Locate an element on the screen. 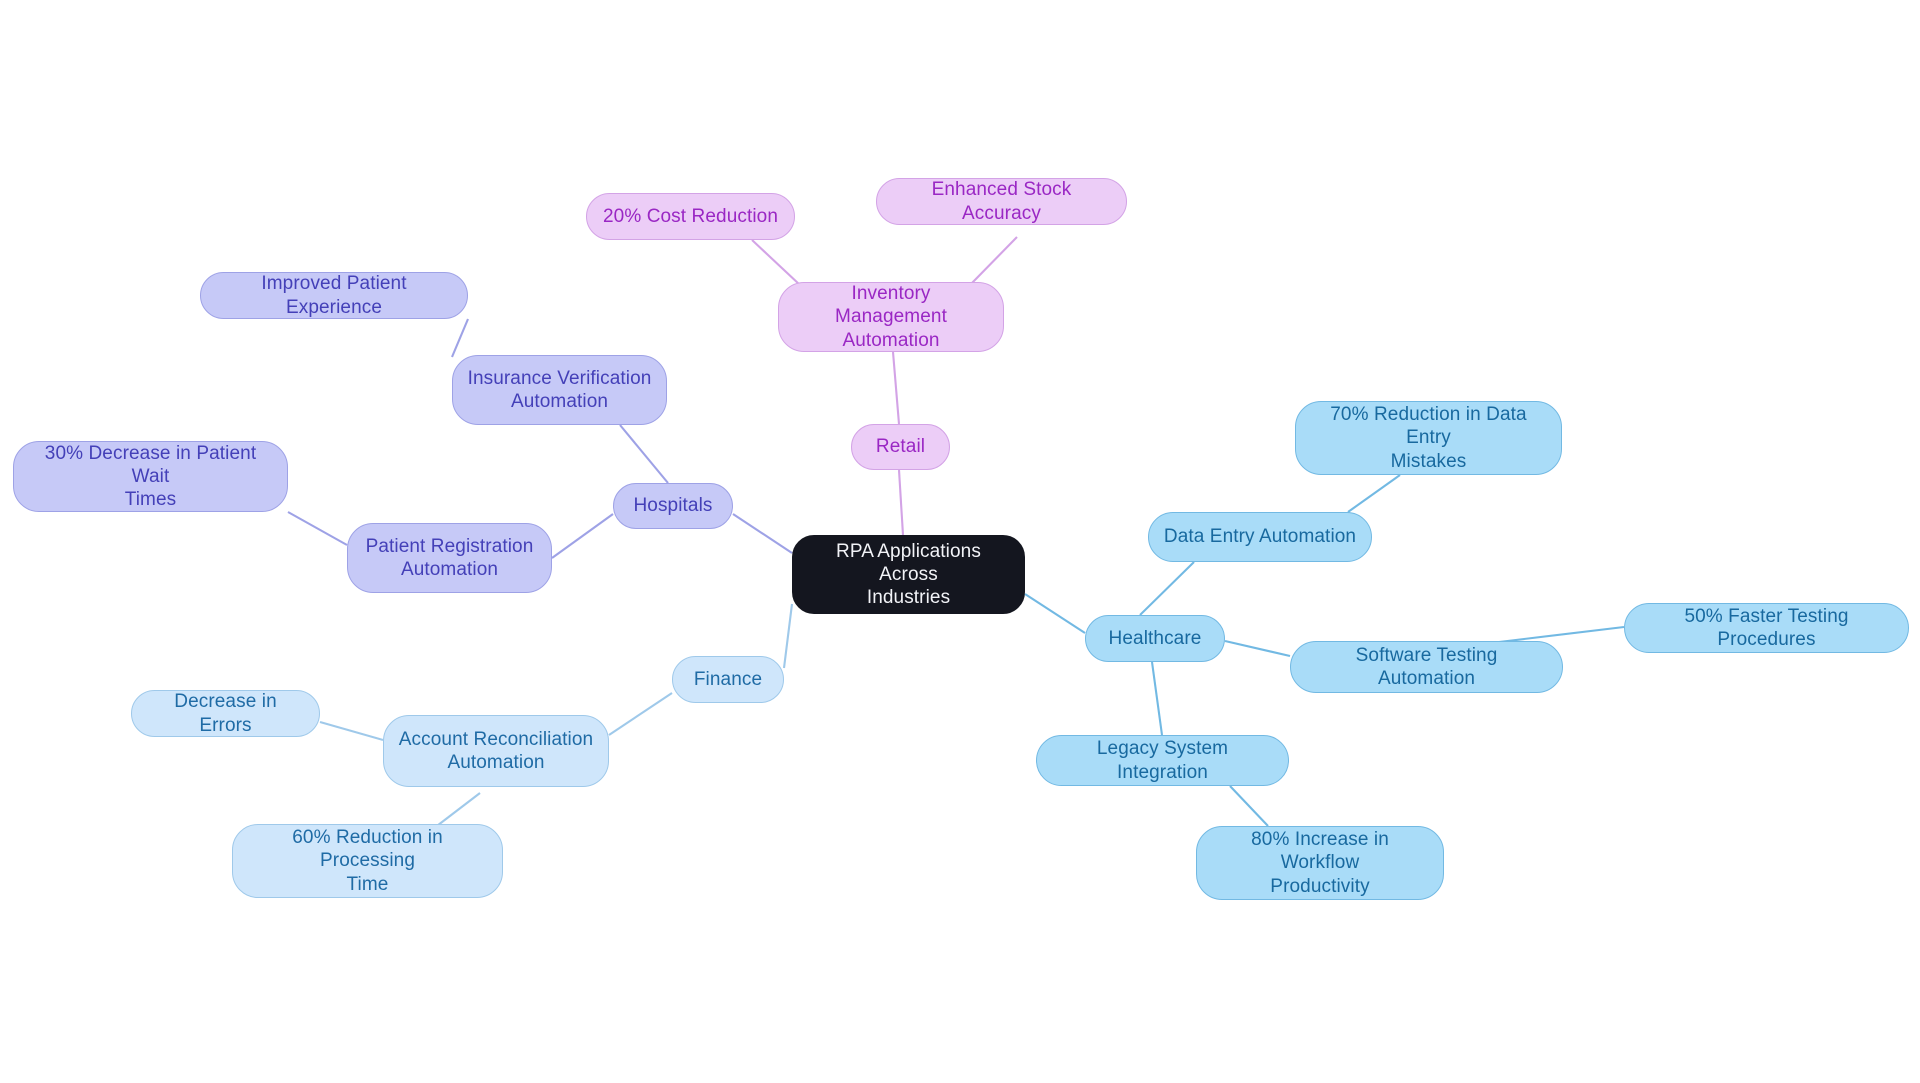 Image resolution: width=1920 pixels, height=1083 pixels. node-finance: Finance is located at coordinates (728, 679).